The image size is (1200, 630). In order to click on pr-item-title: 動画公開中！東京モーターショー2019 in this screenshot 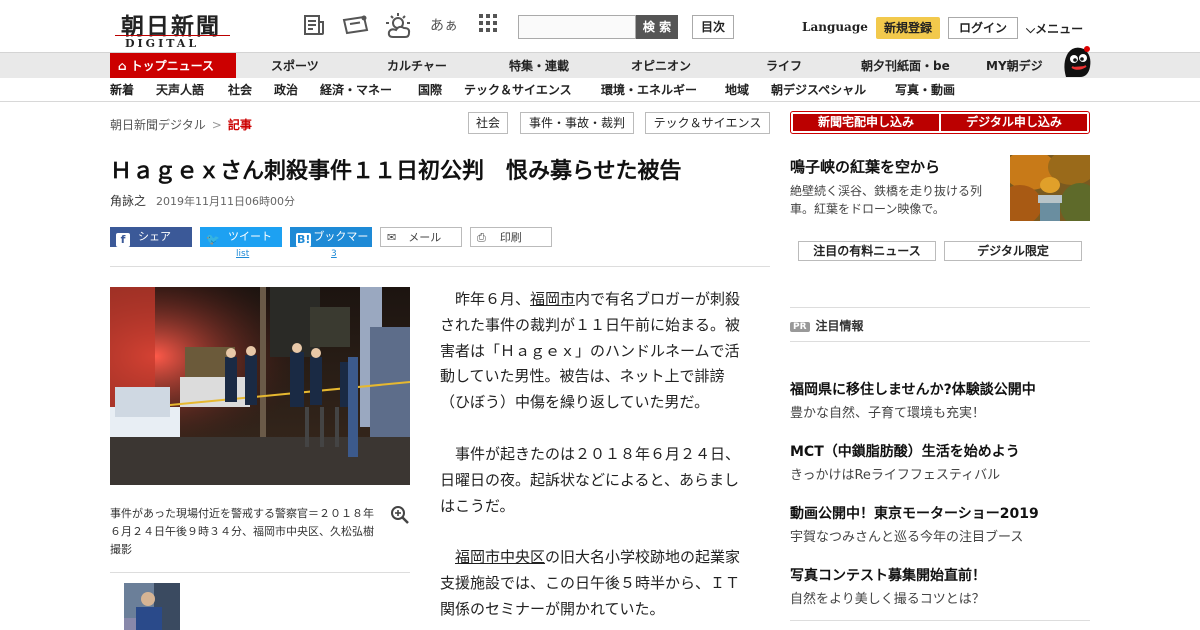, I will do `click(914, 513)`.